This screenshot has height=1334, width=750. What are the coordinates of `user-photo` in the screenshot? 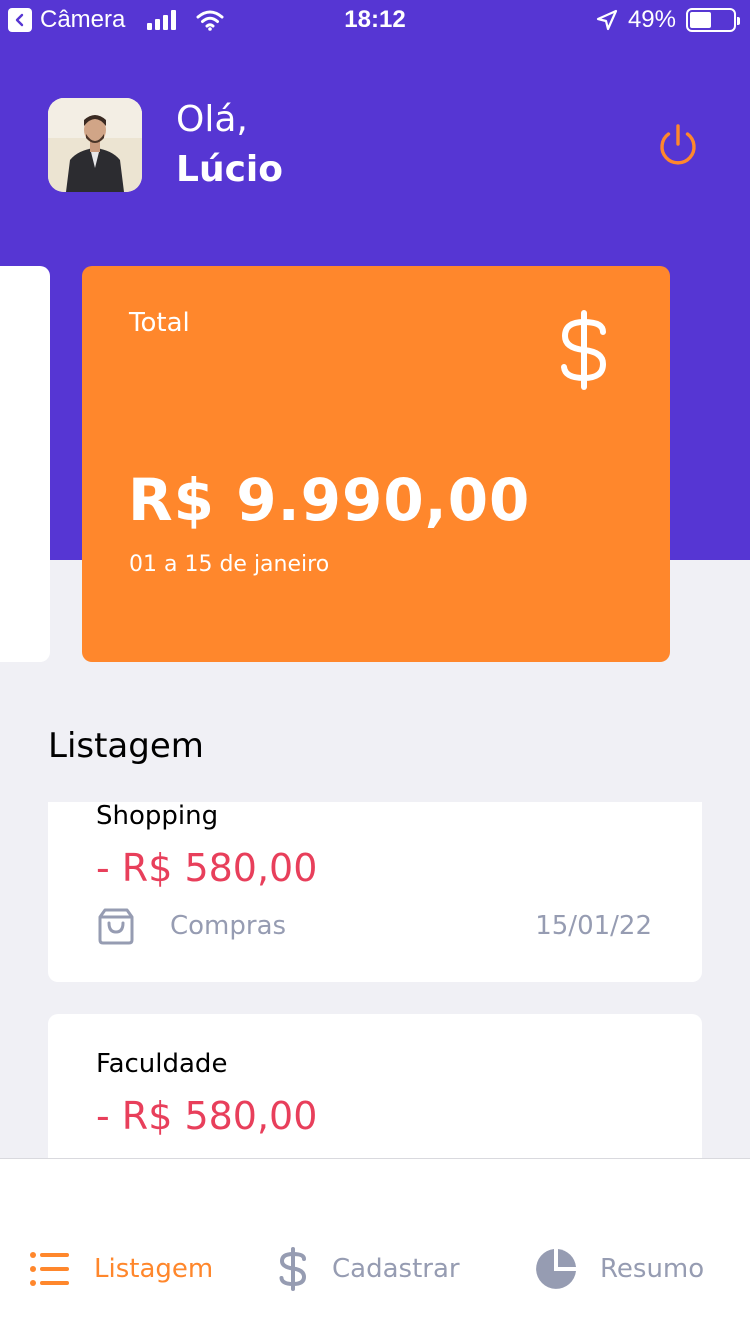 It's located at (95, 145).